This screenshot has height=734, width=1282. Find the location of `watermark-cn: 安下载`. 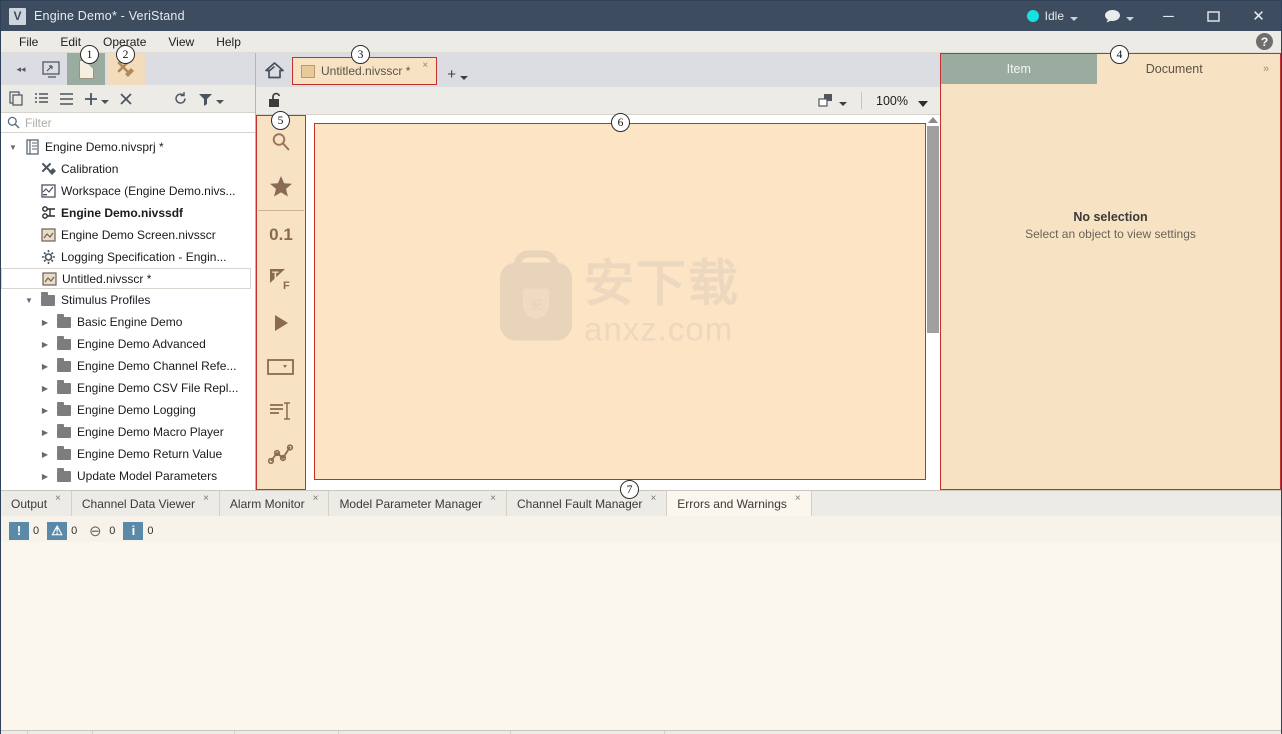

watermark-cn: 安下载 is located at coordinates (662, 283).